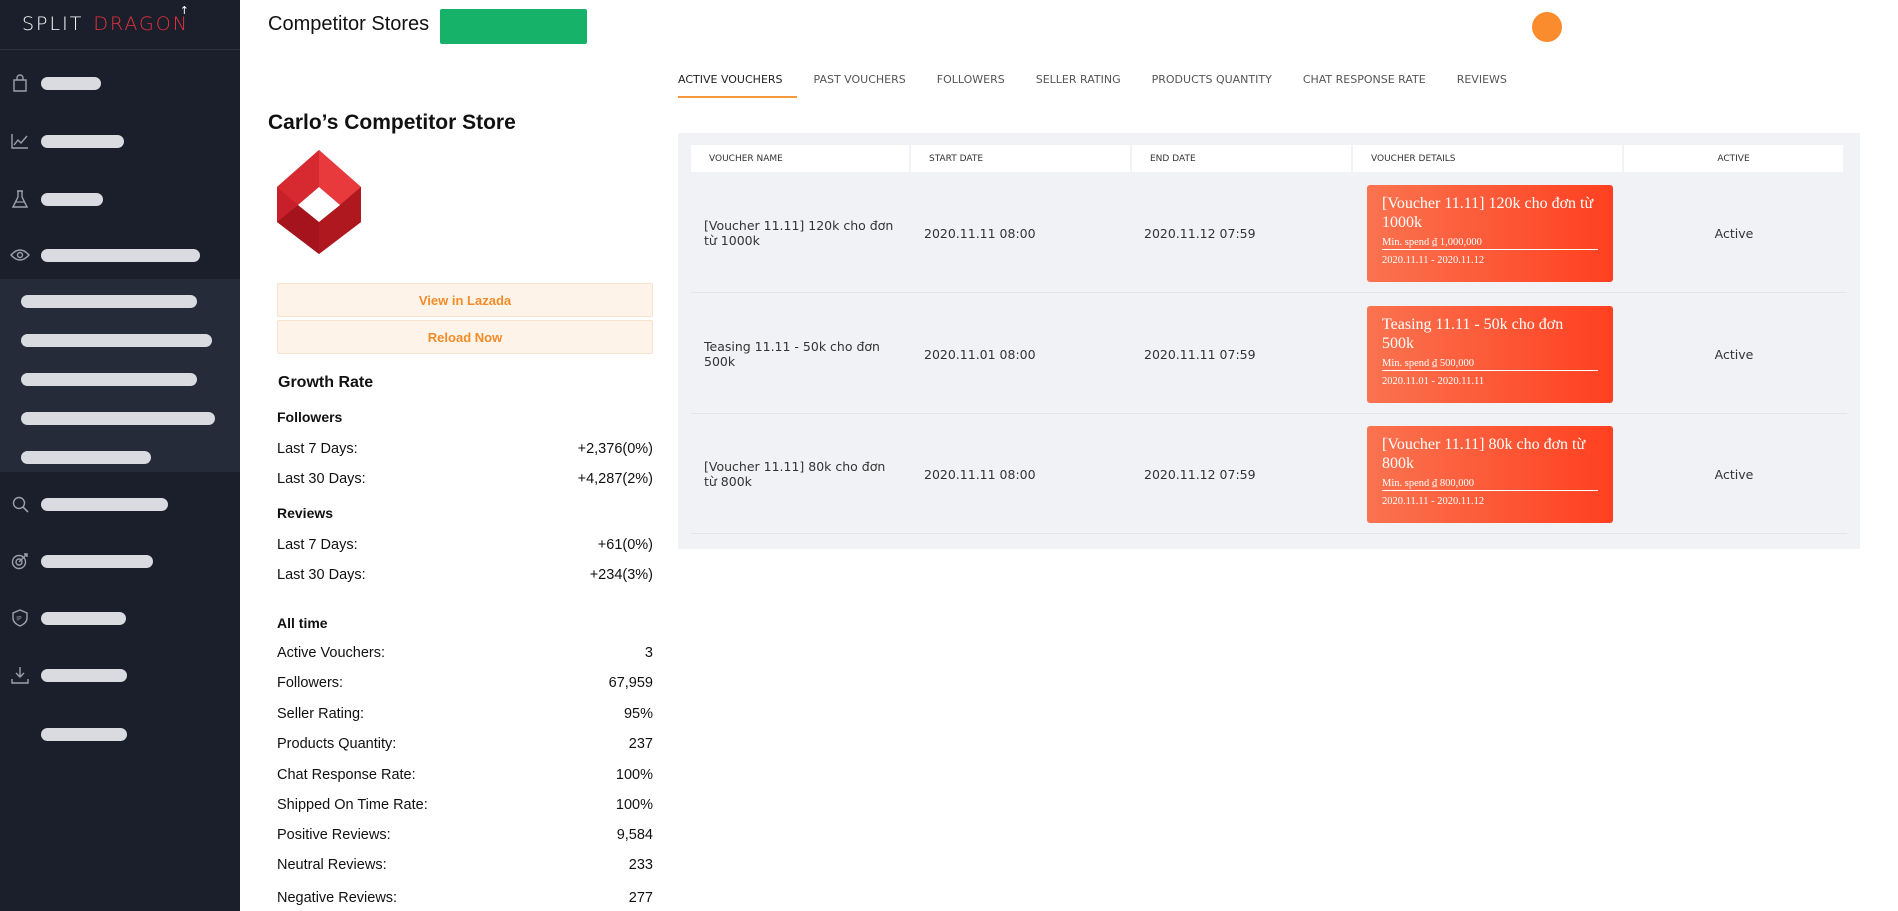 This screenshot has width=1898, height=911. What do you see at coordinates (1490, 243) in the screenshot?
I see `voucher-card-min-spend: Min. spend ₫ 1,000,000` at bounding box center [1490, 243].